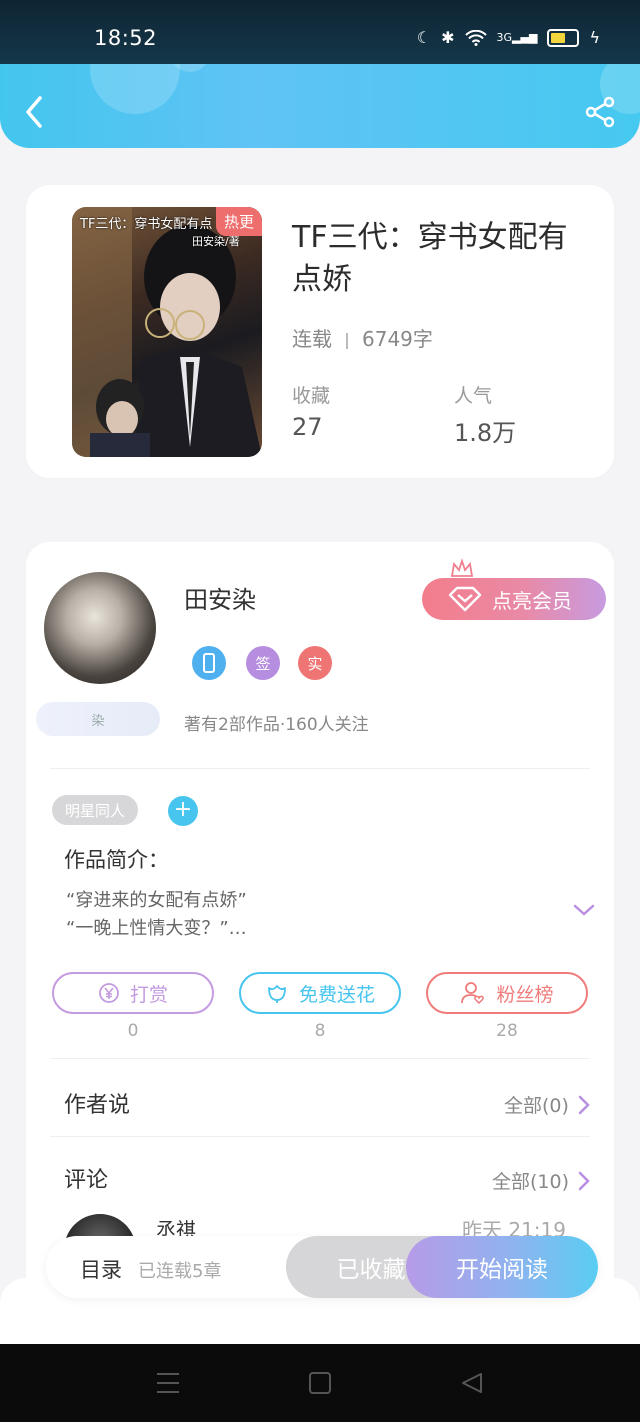 The width and height of the screenshot is (640, 1422). What do you see at coordinates (133, 993) in the screenshot?
I see `reward-button: 打赏` at bounding box center [133, 993].